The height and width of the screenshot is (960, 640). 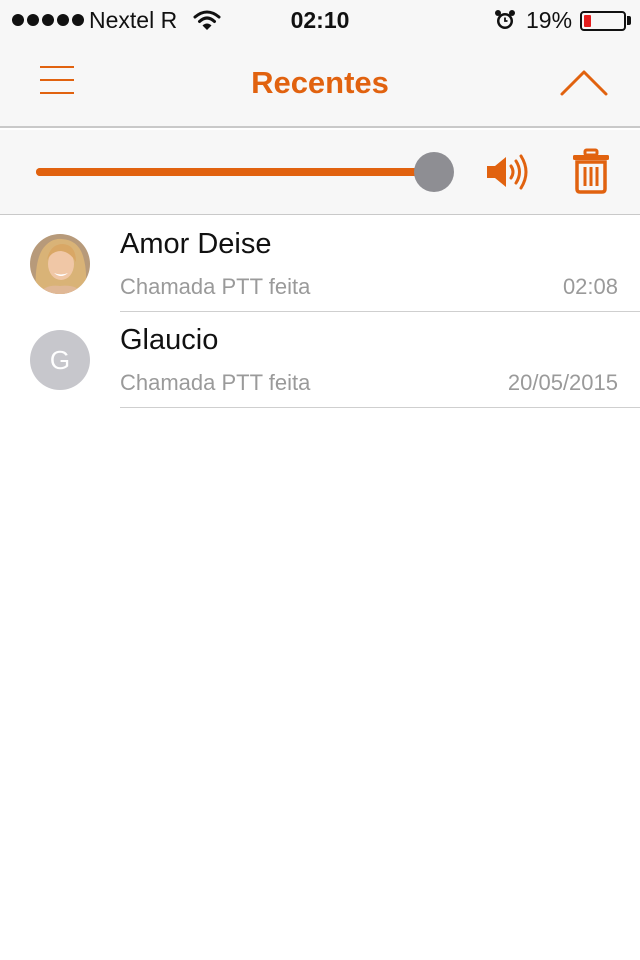 I want to click on divider, so click(x=380, y=407).